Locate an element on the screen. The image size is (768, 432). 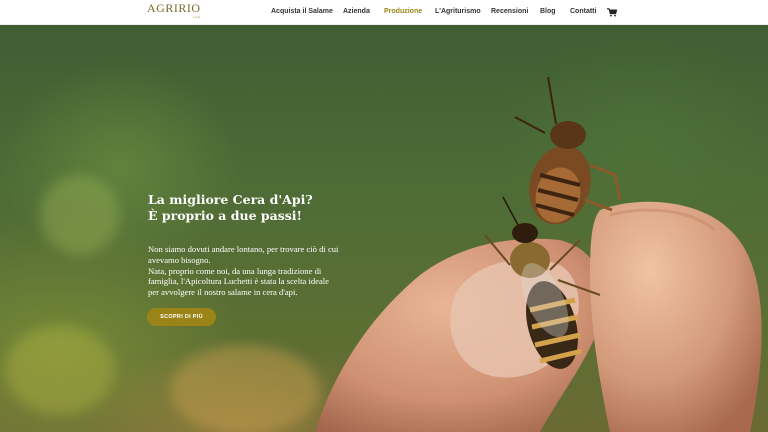
site-logo: AGRIRIO farm is located at coordinates (174, 10).